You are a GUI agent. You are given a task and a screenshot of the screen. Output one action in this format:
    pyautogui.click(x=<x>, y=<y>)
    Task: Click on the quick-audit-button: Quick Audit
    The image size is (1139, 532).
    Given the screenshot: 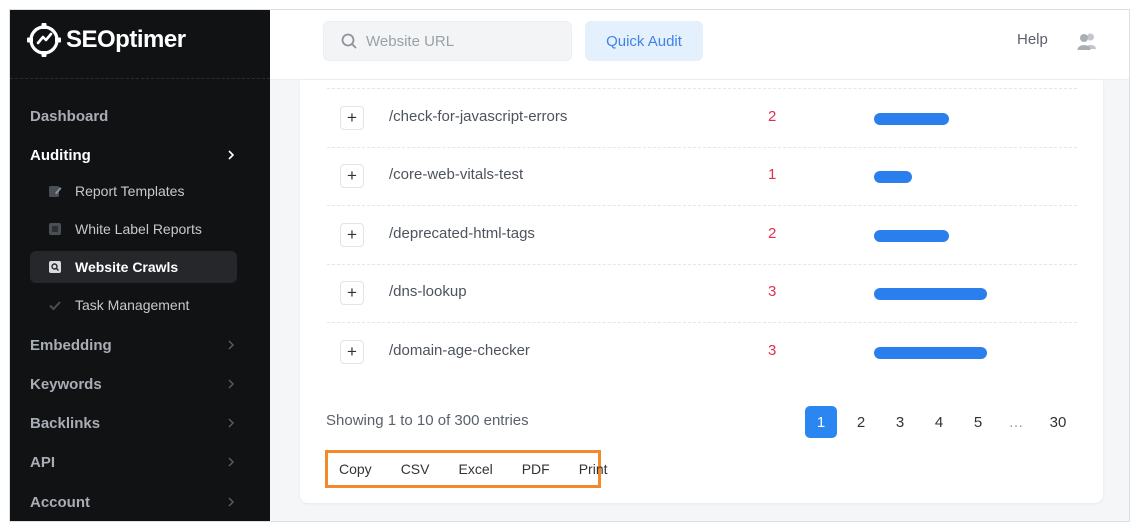 What is the action you would take?
    pyautogui.click(x=644, y=41)
    